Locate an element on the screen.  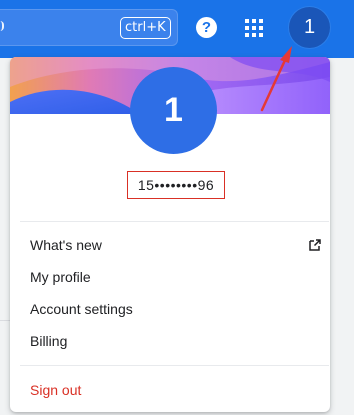
account-id: 15••••••••96 is located at coordinates (176, 185).